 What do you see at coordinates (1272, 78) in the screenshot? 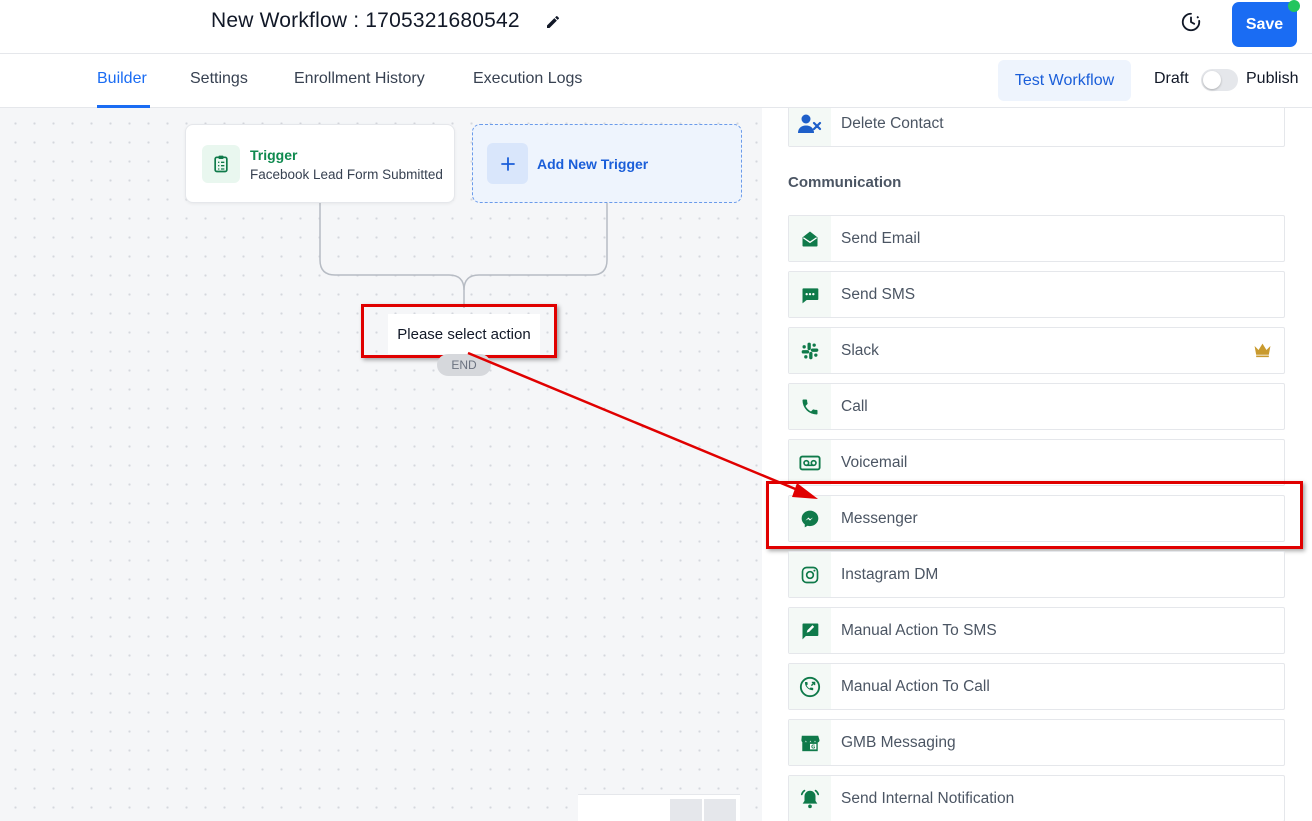
I see `publish-label: Publish` at bounding box center [1272, 78].